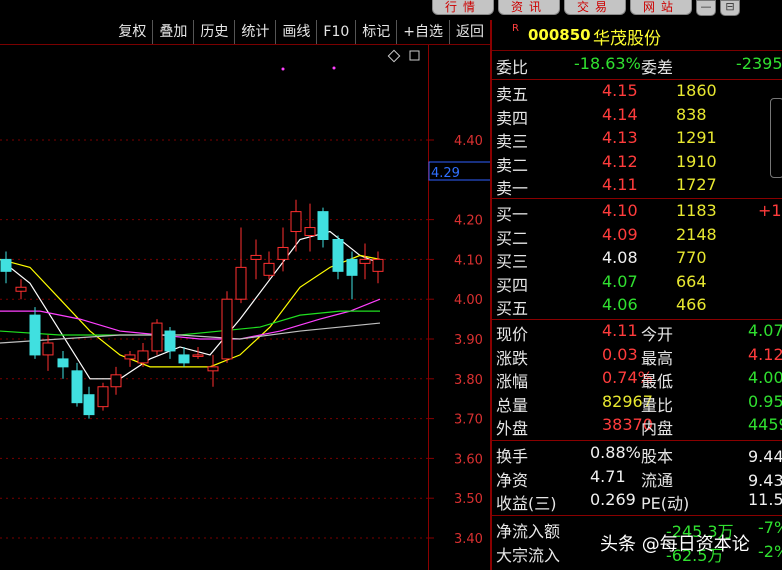  What do you see at coordinates (620, 90) in the screenshot?
I see `ask-price: 4.15` at bounding box center [620, 90].